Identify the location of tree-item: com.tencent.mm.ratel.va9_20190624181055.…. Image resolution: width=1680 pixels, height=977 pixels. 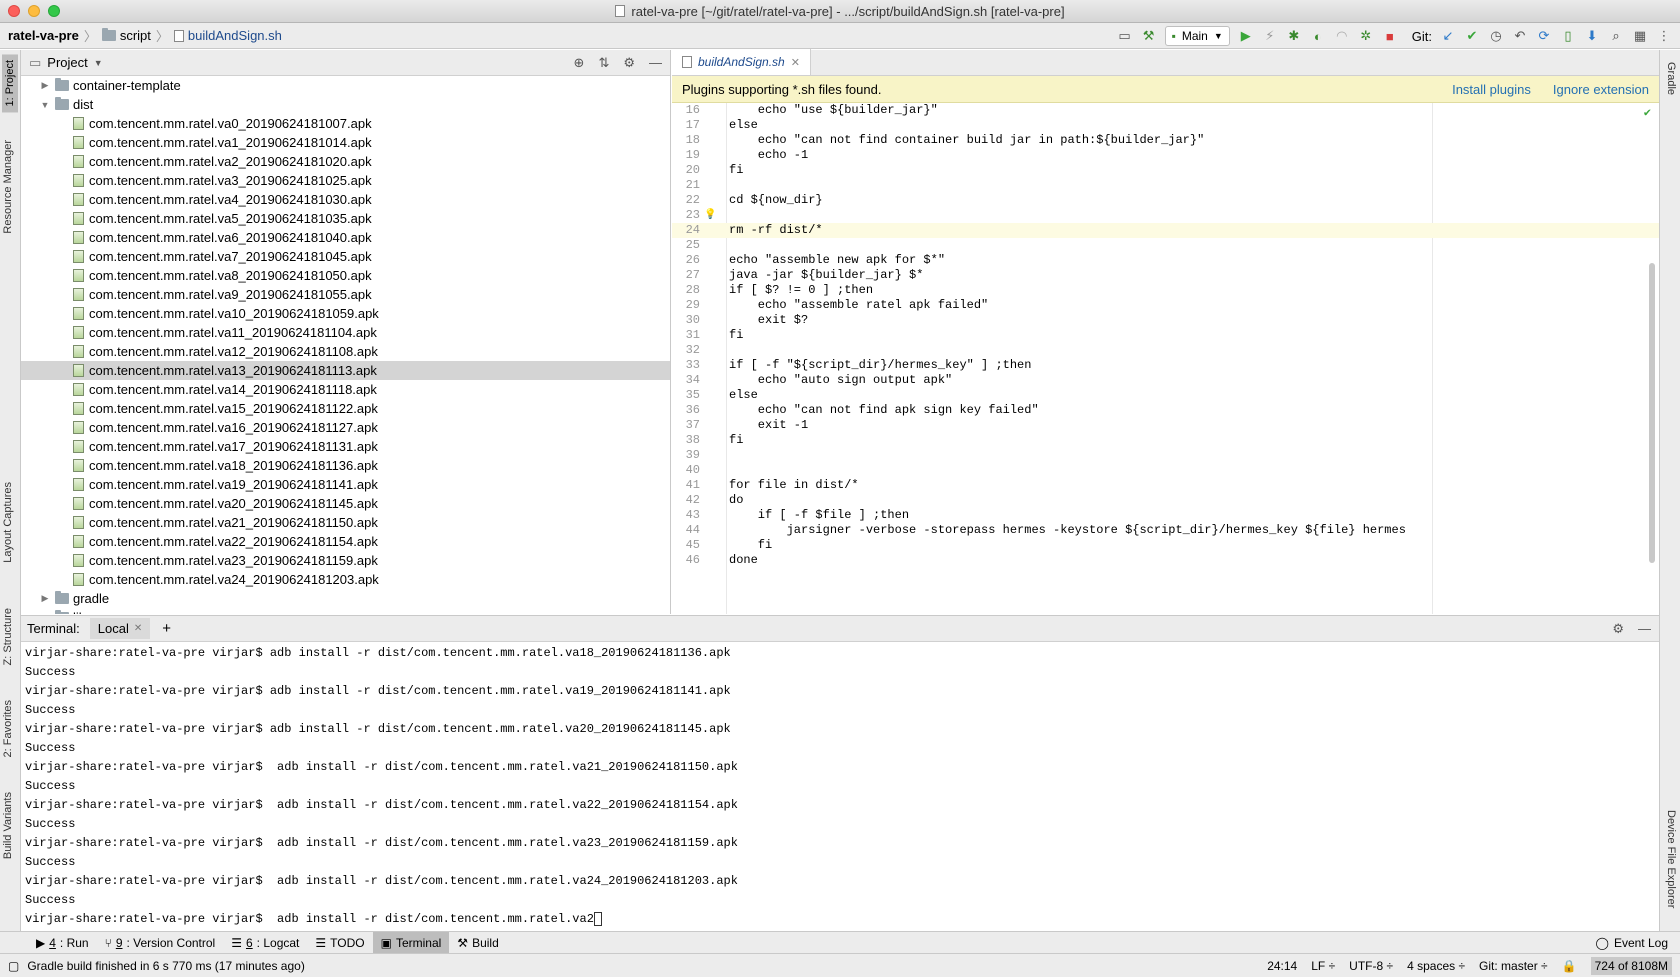
(345, 294).